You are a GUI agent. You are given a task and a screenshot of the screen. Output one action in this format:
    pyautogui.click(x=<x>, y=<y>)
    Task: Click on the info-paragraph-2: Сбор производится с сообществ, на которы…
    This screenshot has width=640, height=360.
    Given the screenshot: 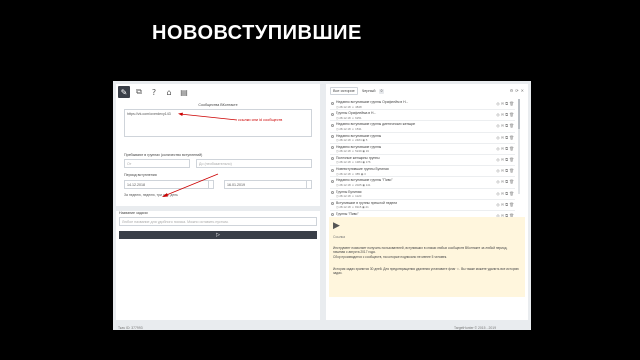 What is the action you would take?
    pyautogui.click(x=390, y=257)
    